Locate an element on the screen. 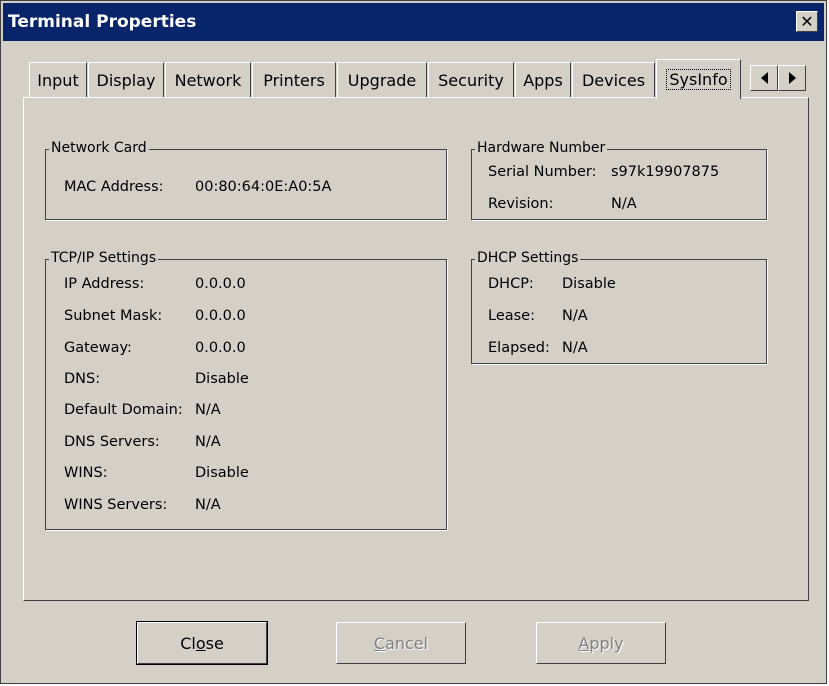 This screenshot has height=686, width=829. window-title: Terminal Properties is located at coordinates (102, 22).